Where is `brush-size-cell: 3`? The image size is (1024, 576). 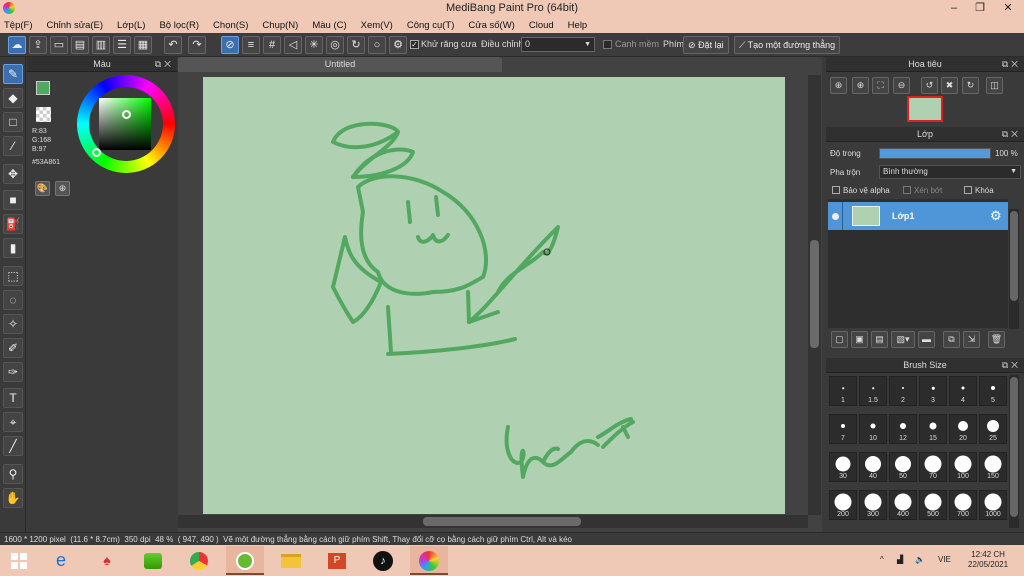 brush-size-cell: 3 is located at coordinates (933, 391).